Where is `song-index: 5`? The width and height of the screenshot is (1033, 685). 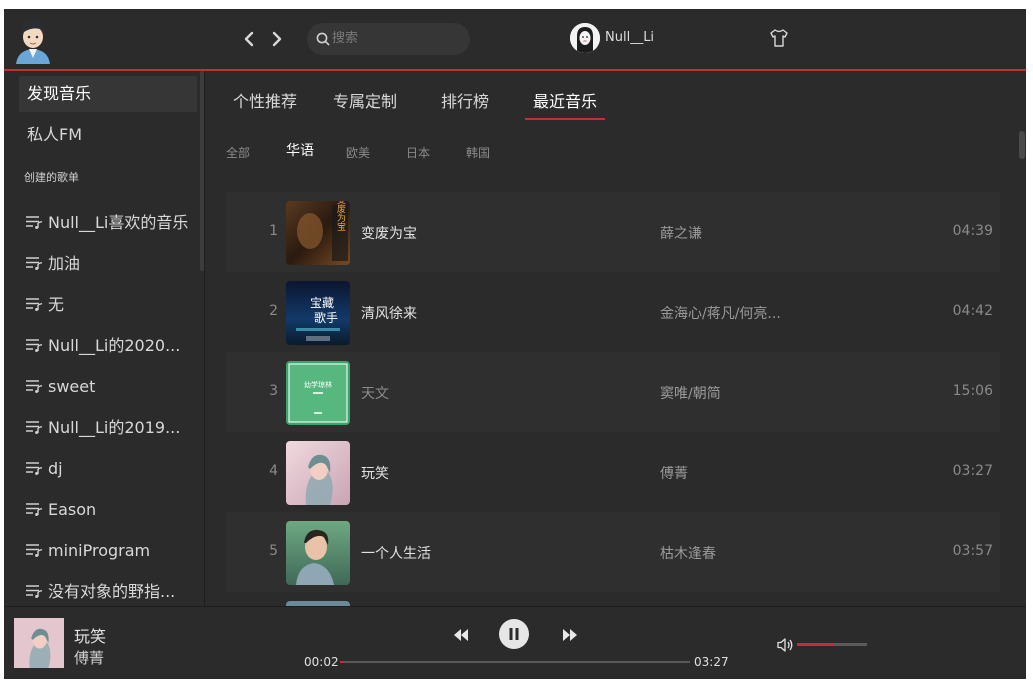 song-index: 5 is located at coordinates (273, 551).